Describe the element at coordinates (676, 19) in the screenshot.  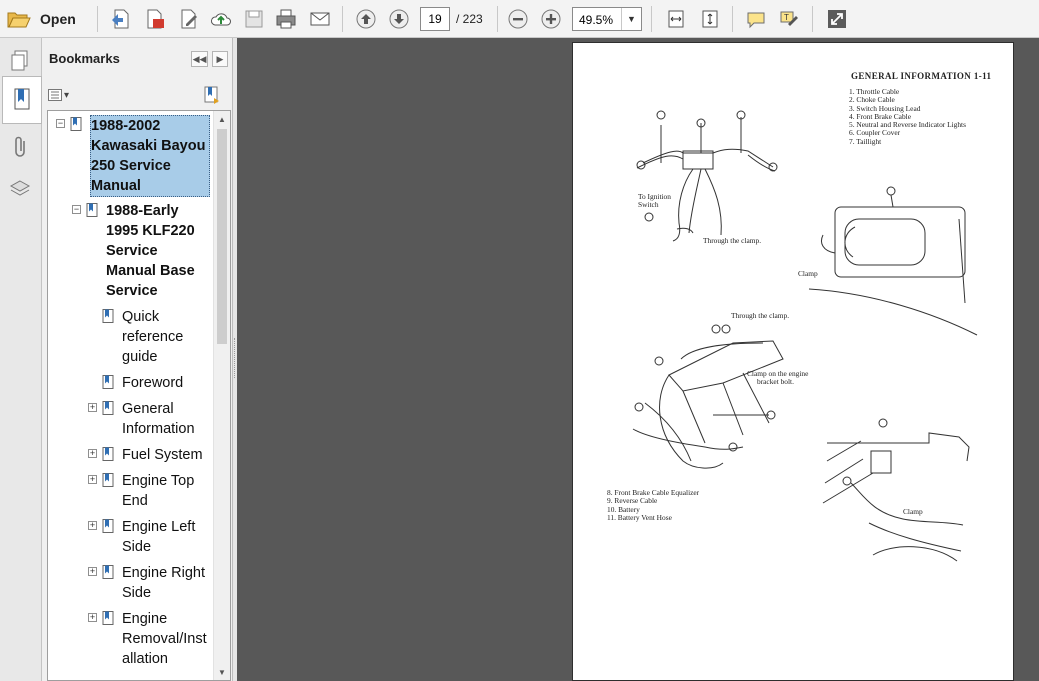
I see `fit-width-button` at that location.